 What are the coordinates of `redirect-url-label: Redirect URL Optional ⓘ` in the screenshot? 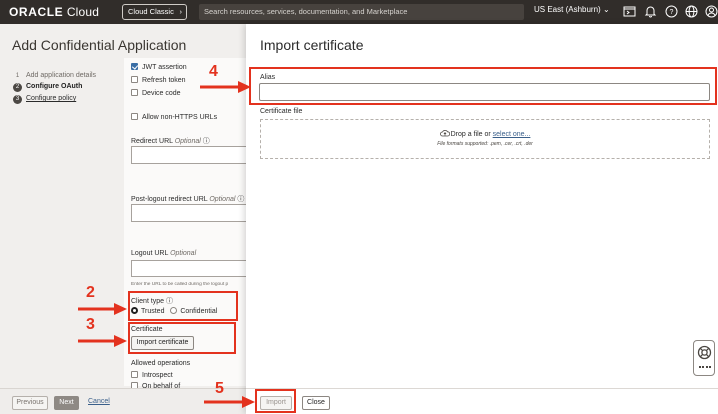 It's located at (170, 141).